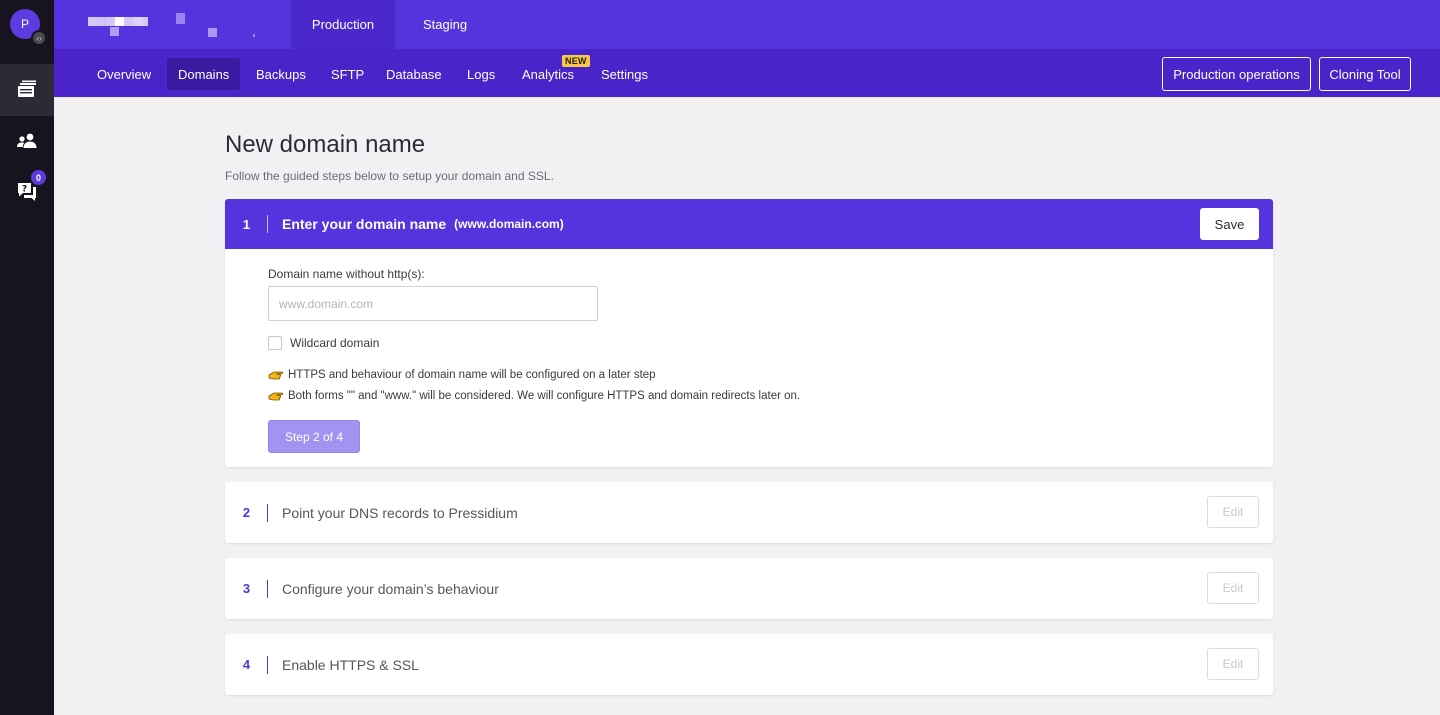 This screenshot has width=1440, height=715. Describe the element at coordinates (1229, 224) in the screenshot. I see `save-button: Save` at that location.